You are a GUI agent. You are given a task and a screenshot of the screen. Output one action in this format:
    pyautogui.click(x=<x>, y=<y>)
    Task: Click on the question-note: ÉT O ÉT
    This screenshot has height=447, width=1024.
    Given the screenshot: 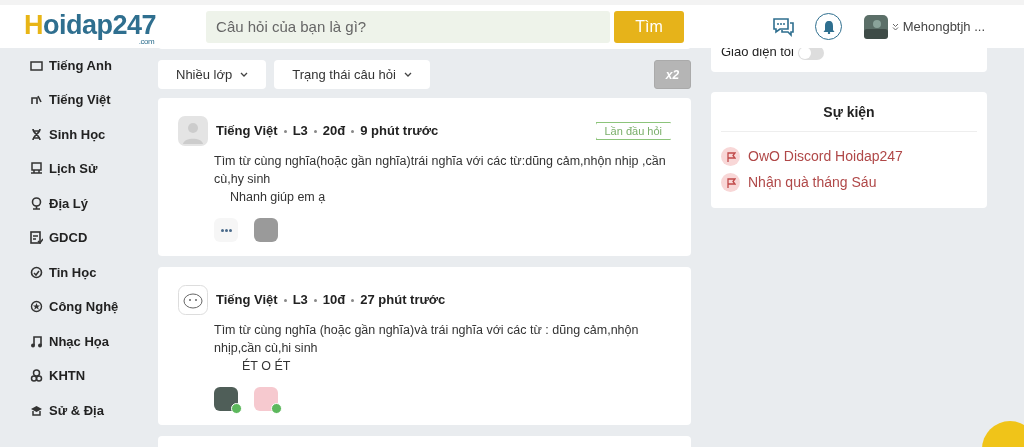 What is the action you would take?
    pyautogui.click(x=266, y=366)
    